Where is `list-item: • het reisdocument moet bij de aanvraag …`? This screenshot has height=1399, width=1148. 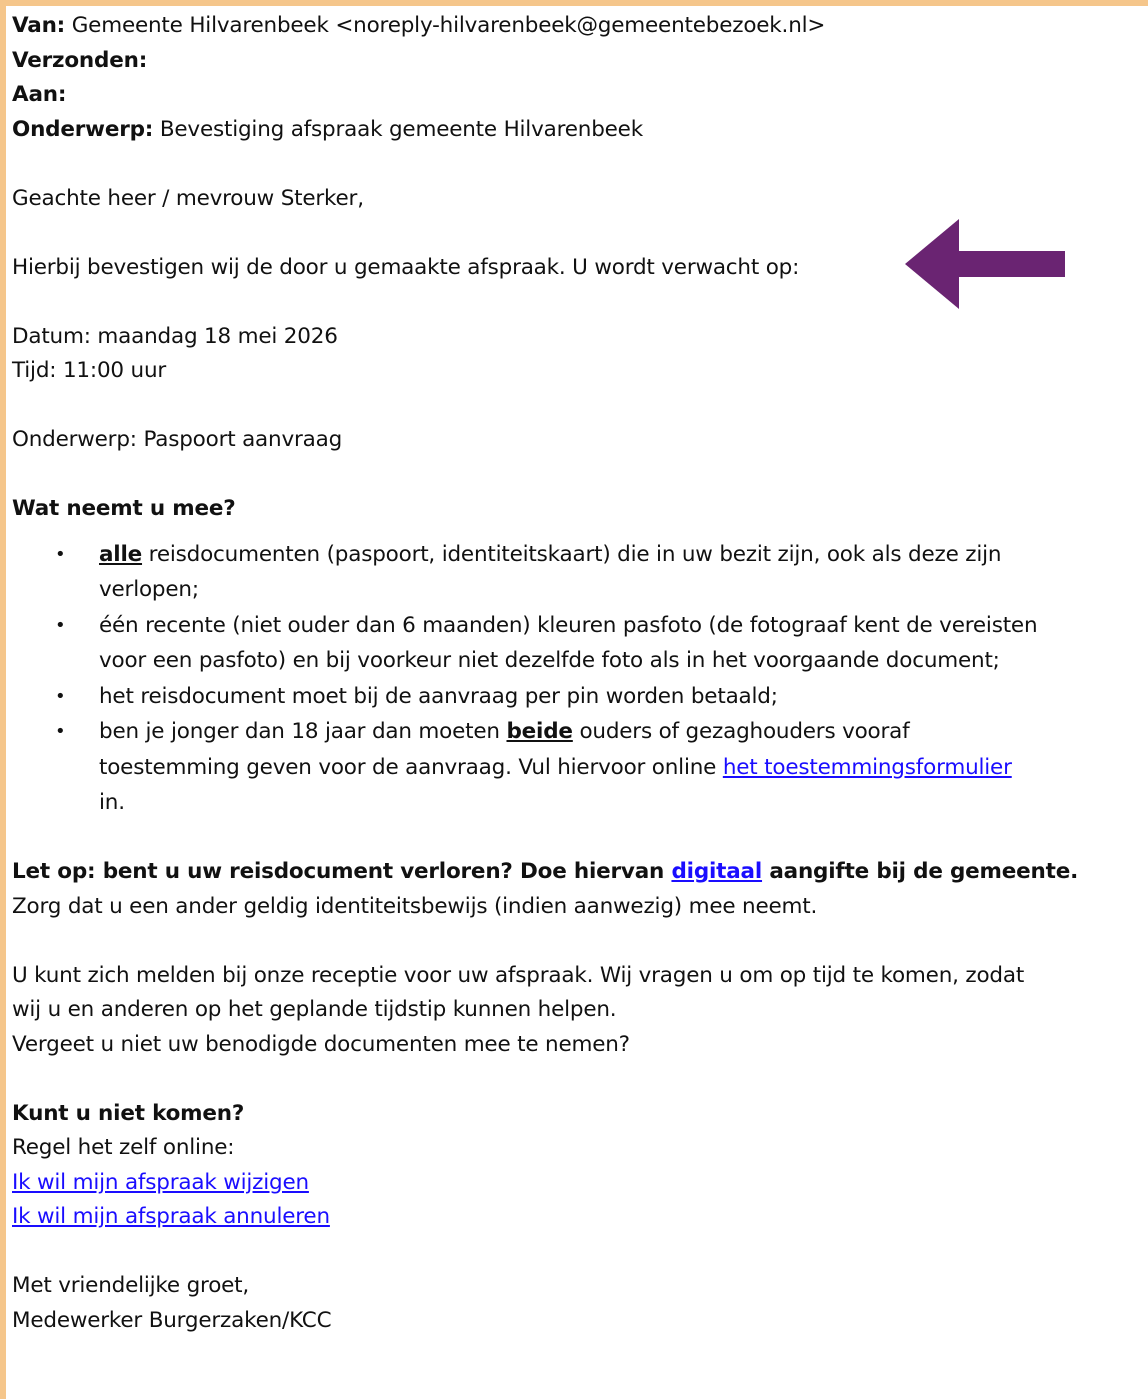
list-item: • het reisdocument moet bij de aanvraag … is located at coordinates (580, 697).